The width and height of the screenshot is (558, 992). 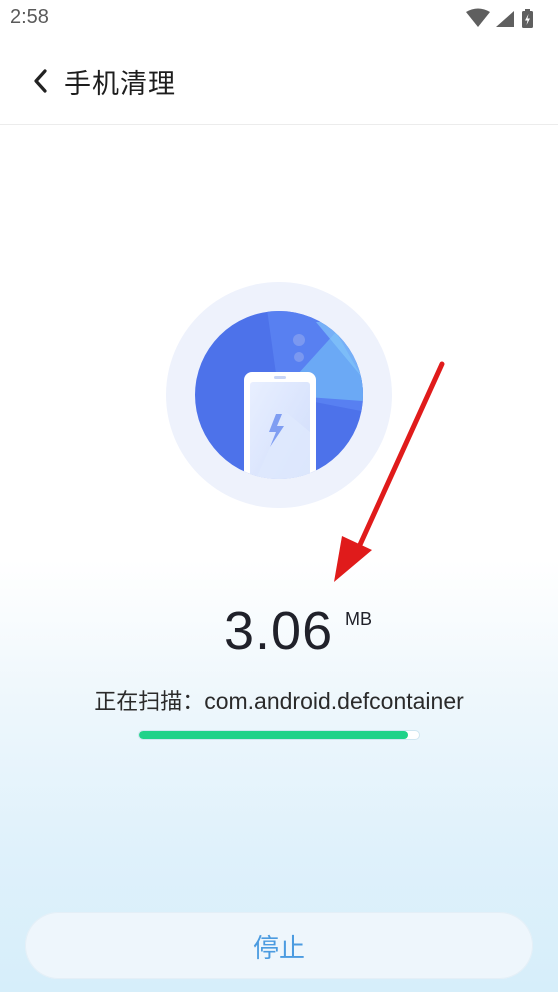 What do you see at coordinates (279, 19) in the screenshot?
I see `status-bar: 2:58` at bounding box center [279, 19].